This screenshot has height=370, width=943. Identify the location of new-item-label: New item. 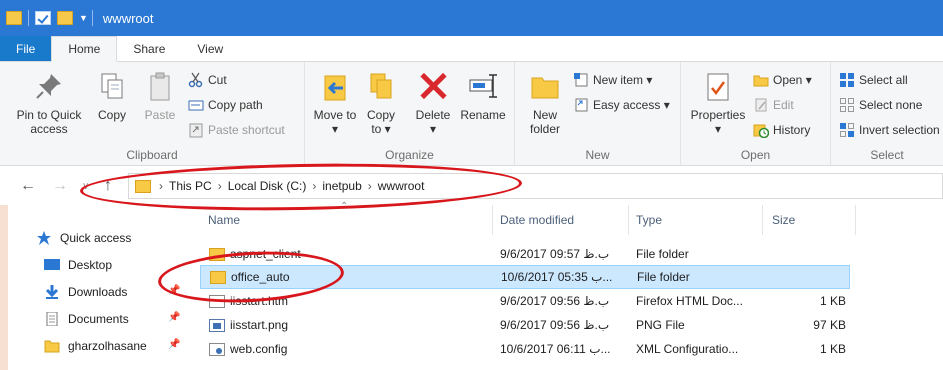
(618, 80).